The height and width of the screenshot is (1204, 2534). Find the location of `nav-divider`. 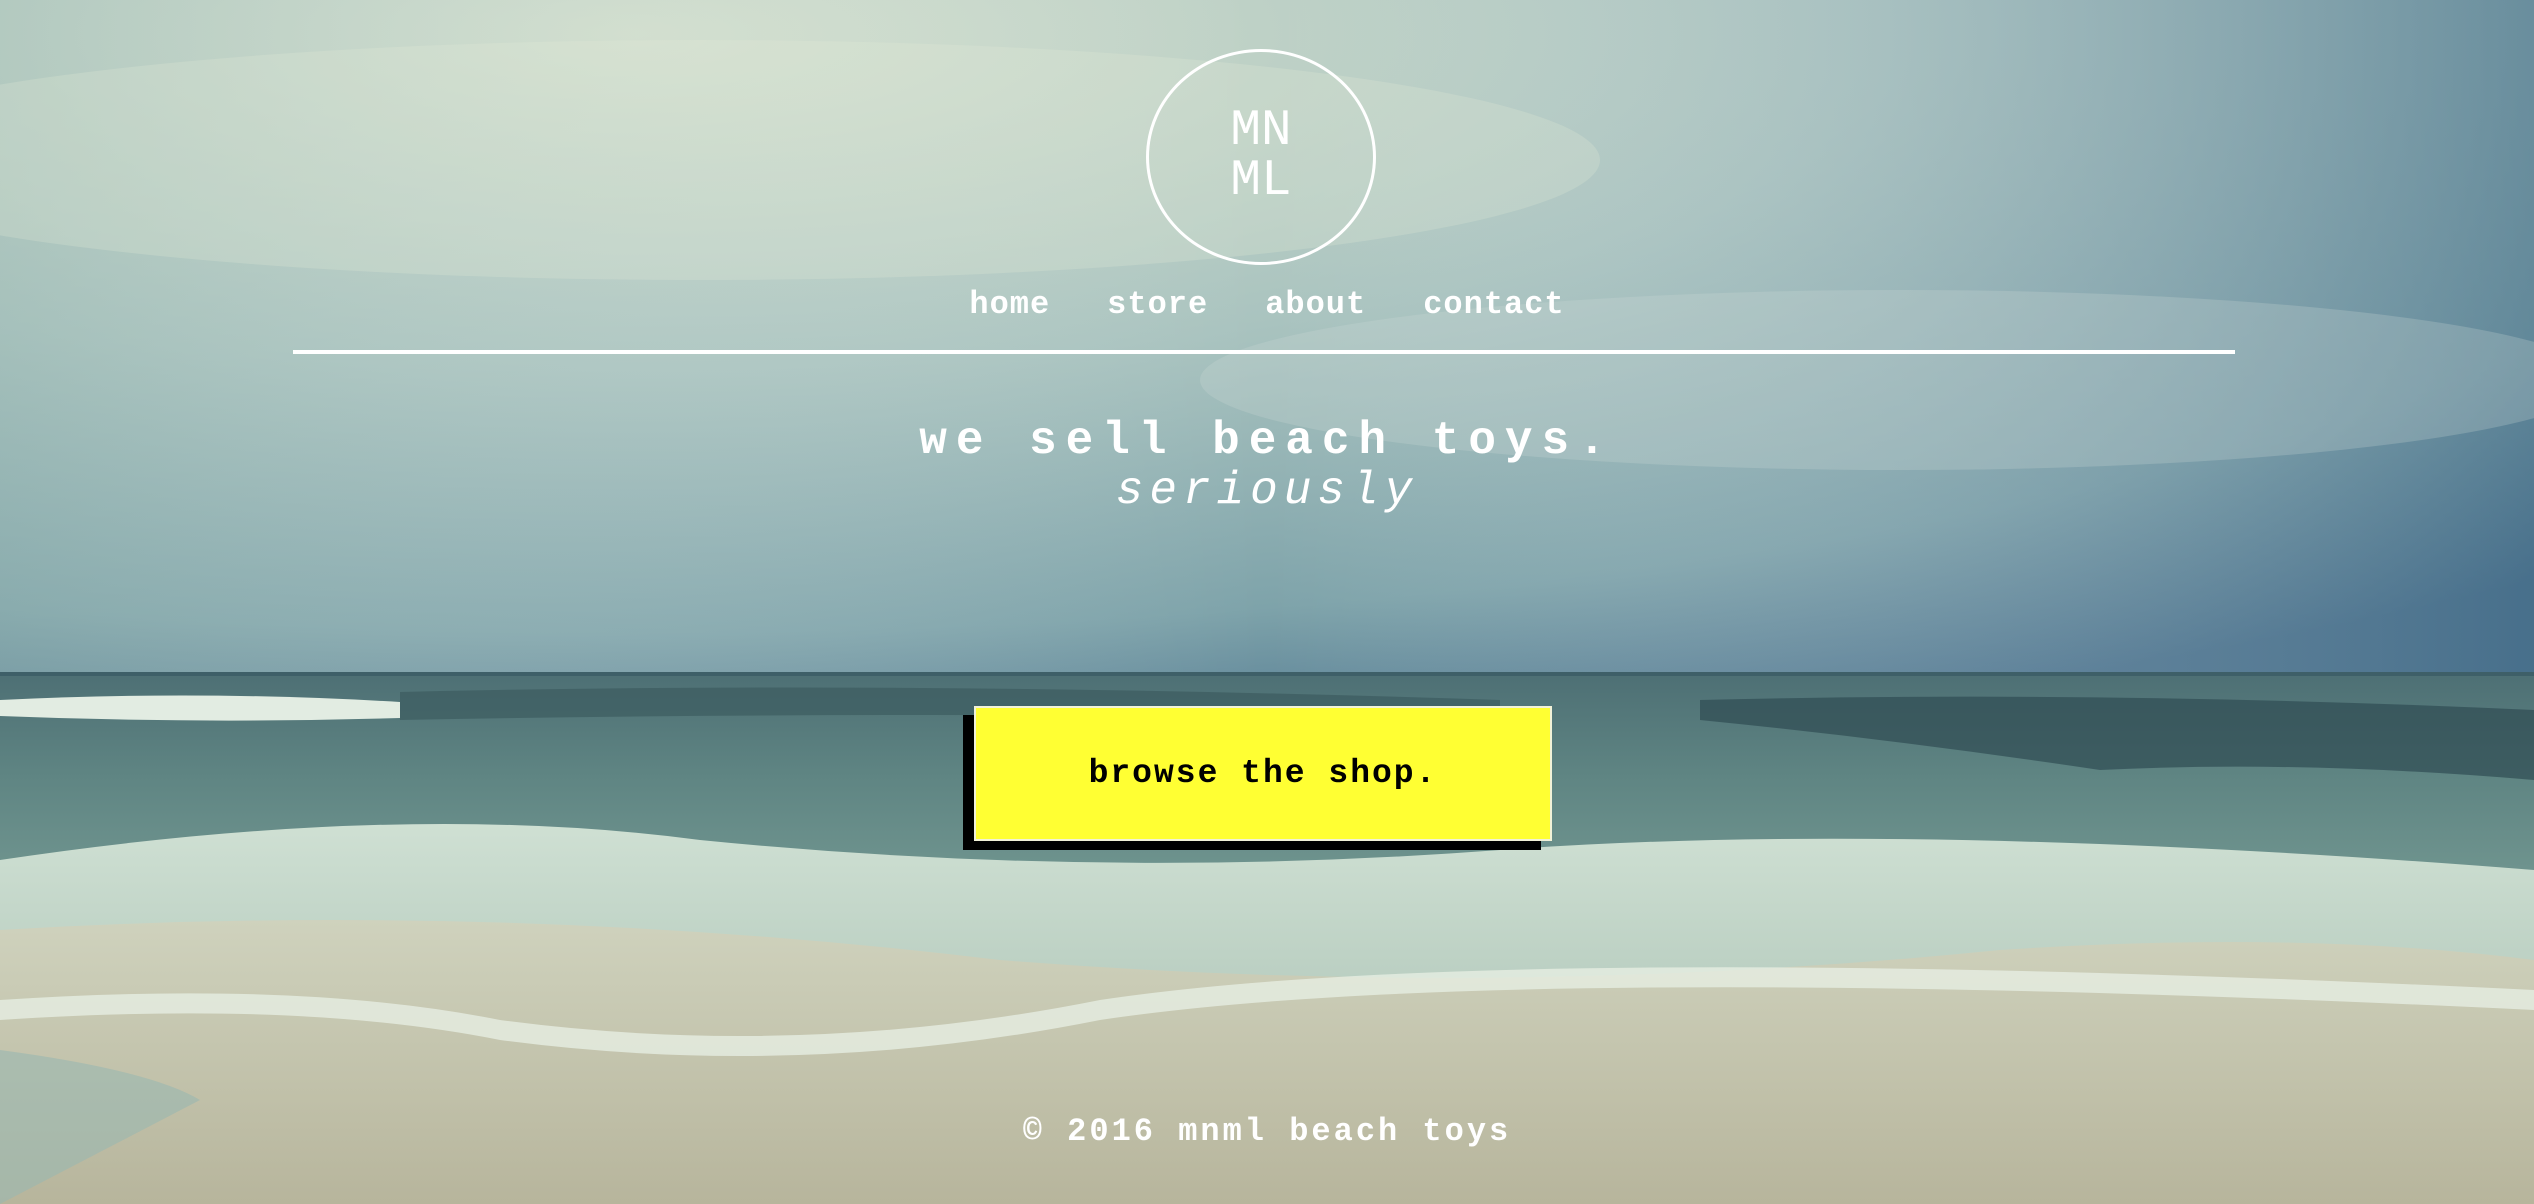

nav-divider is located at coordinates (1264, 352).